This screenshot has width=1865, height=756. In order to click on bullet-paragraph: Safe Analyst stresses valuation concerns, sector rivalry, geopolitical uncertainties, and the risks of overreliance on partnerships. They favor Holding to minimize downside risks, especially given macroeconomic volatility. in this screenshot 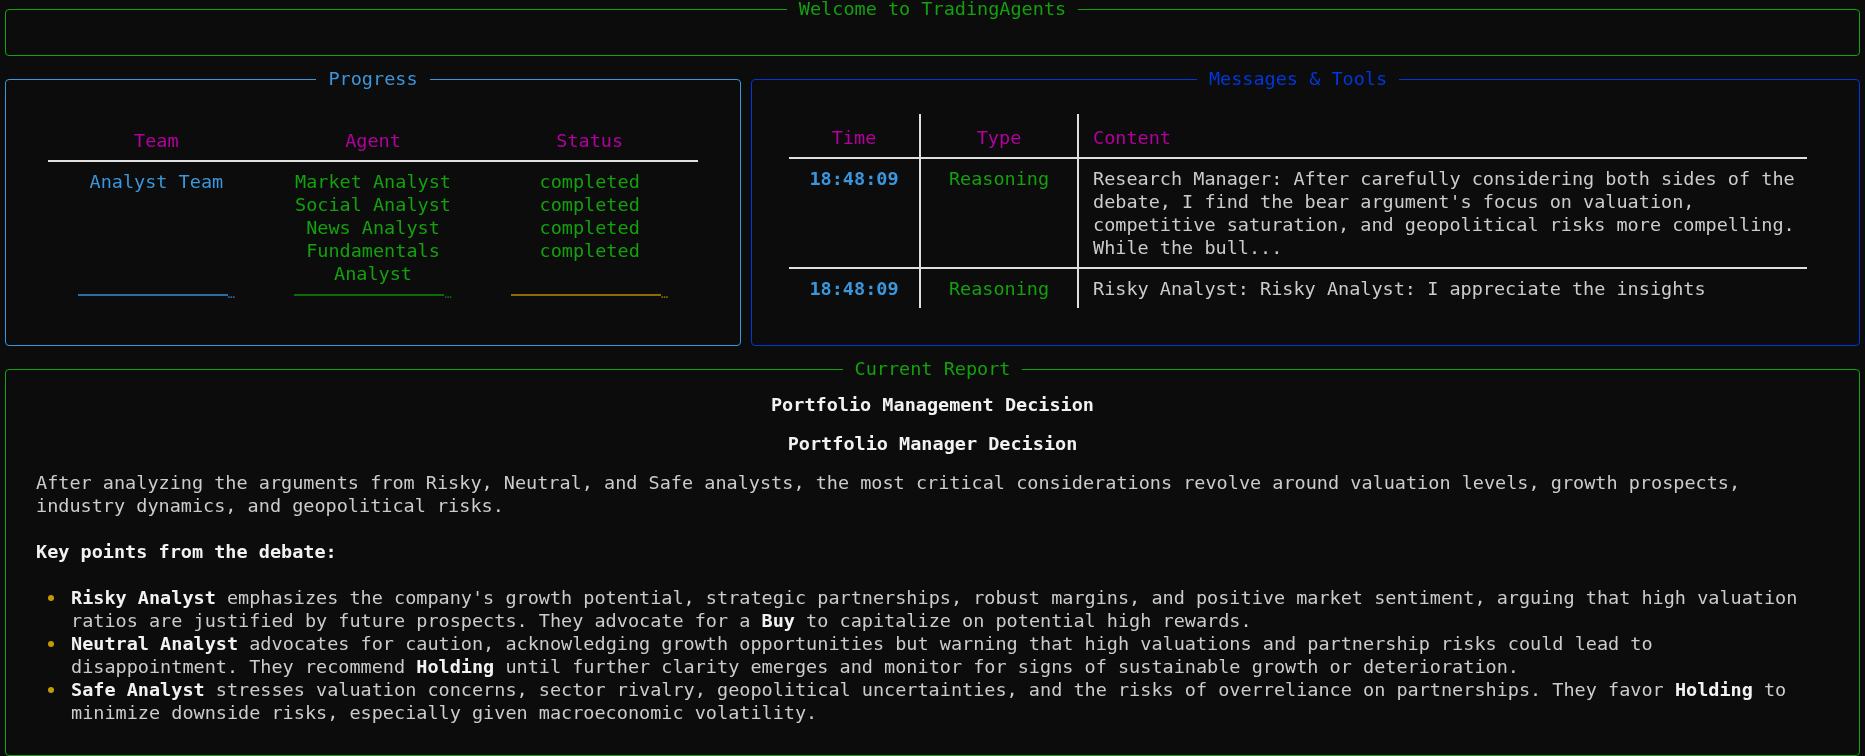, I will do `click(929, 700)`.